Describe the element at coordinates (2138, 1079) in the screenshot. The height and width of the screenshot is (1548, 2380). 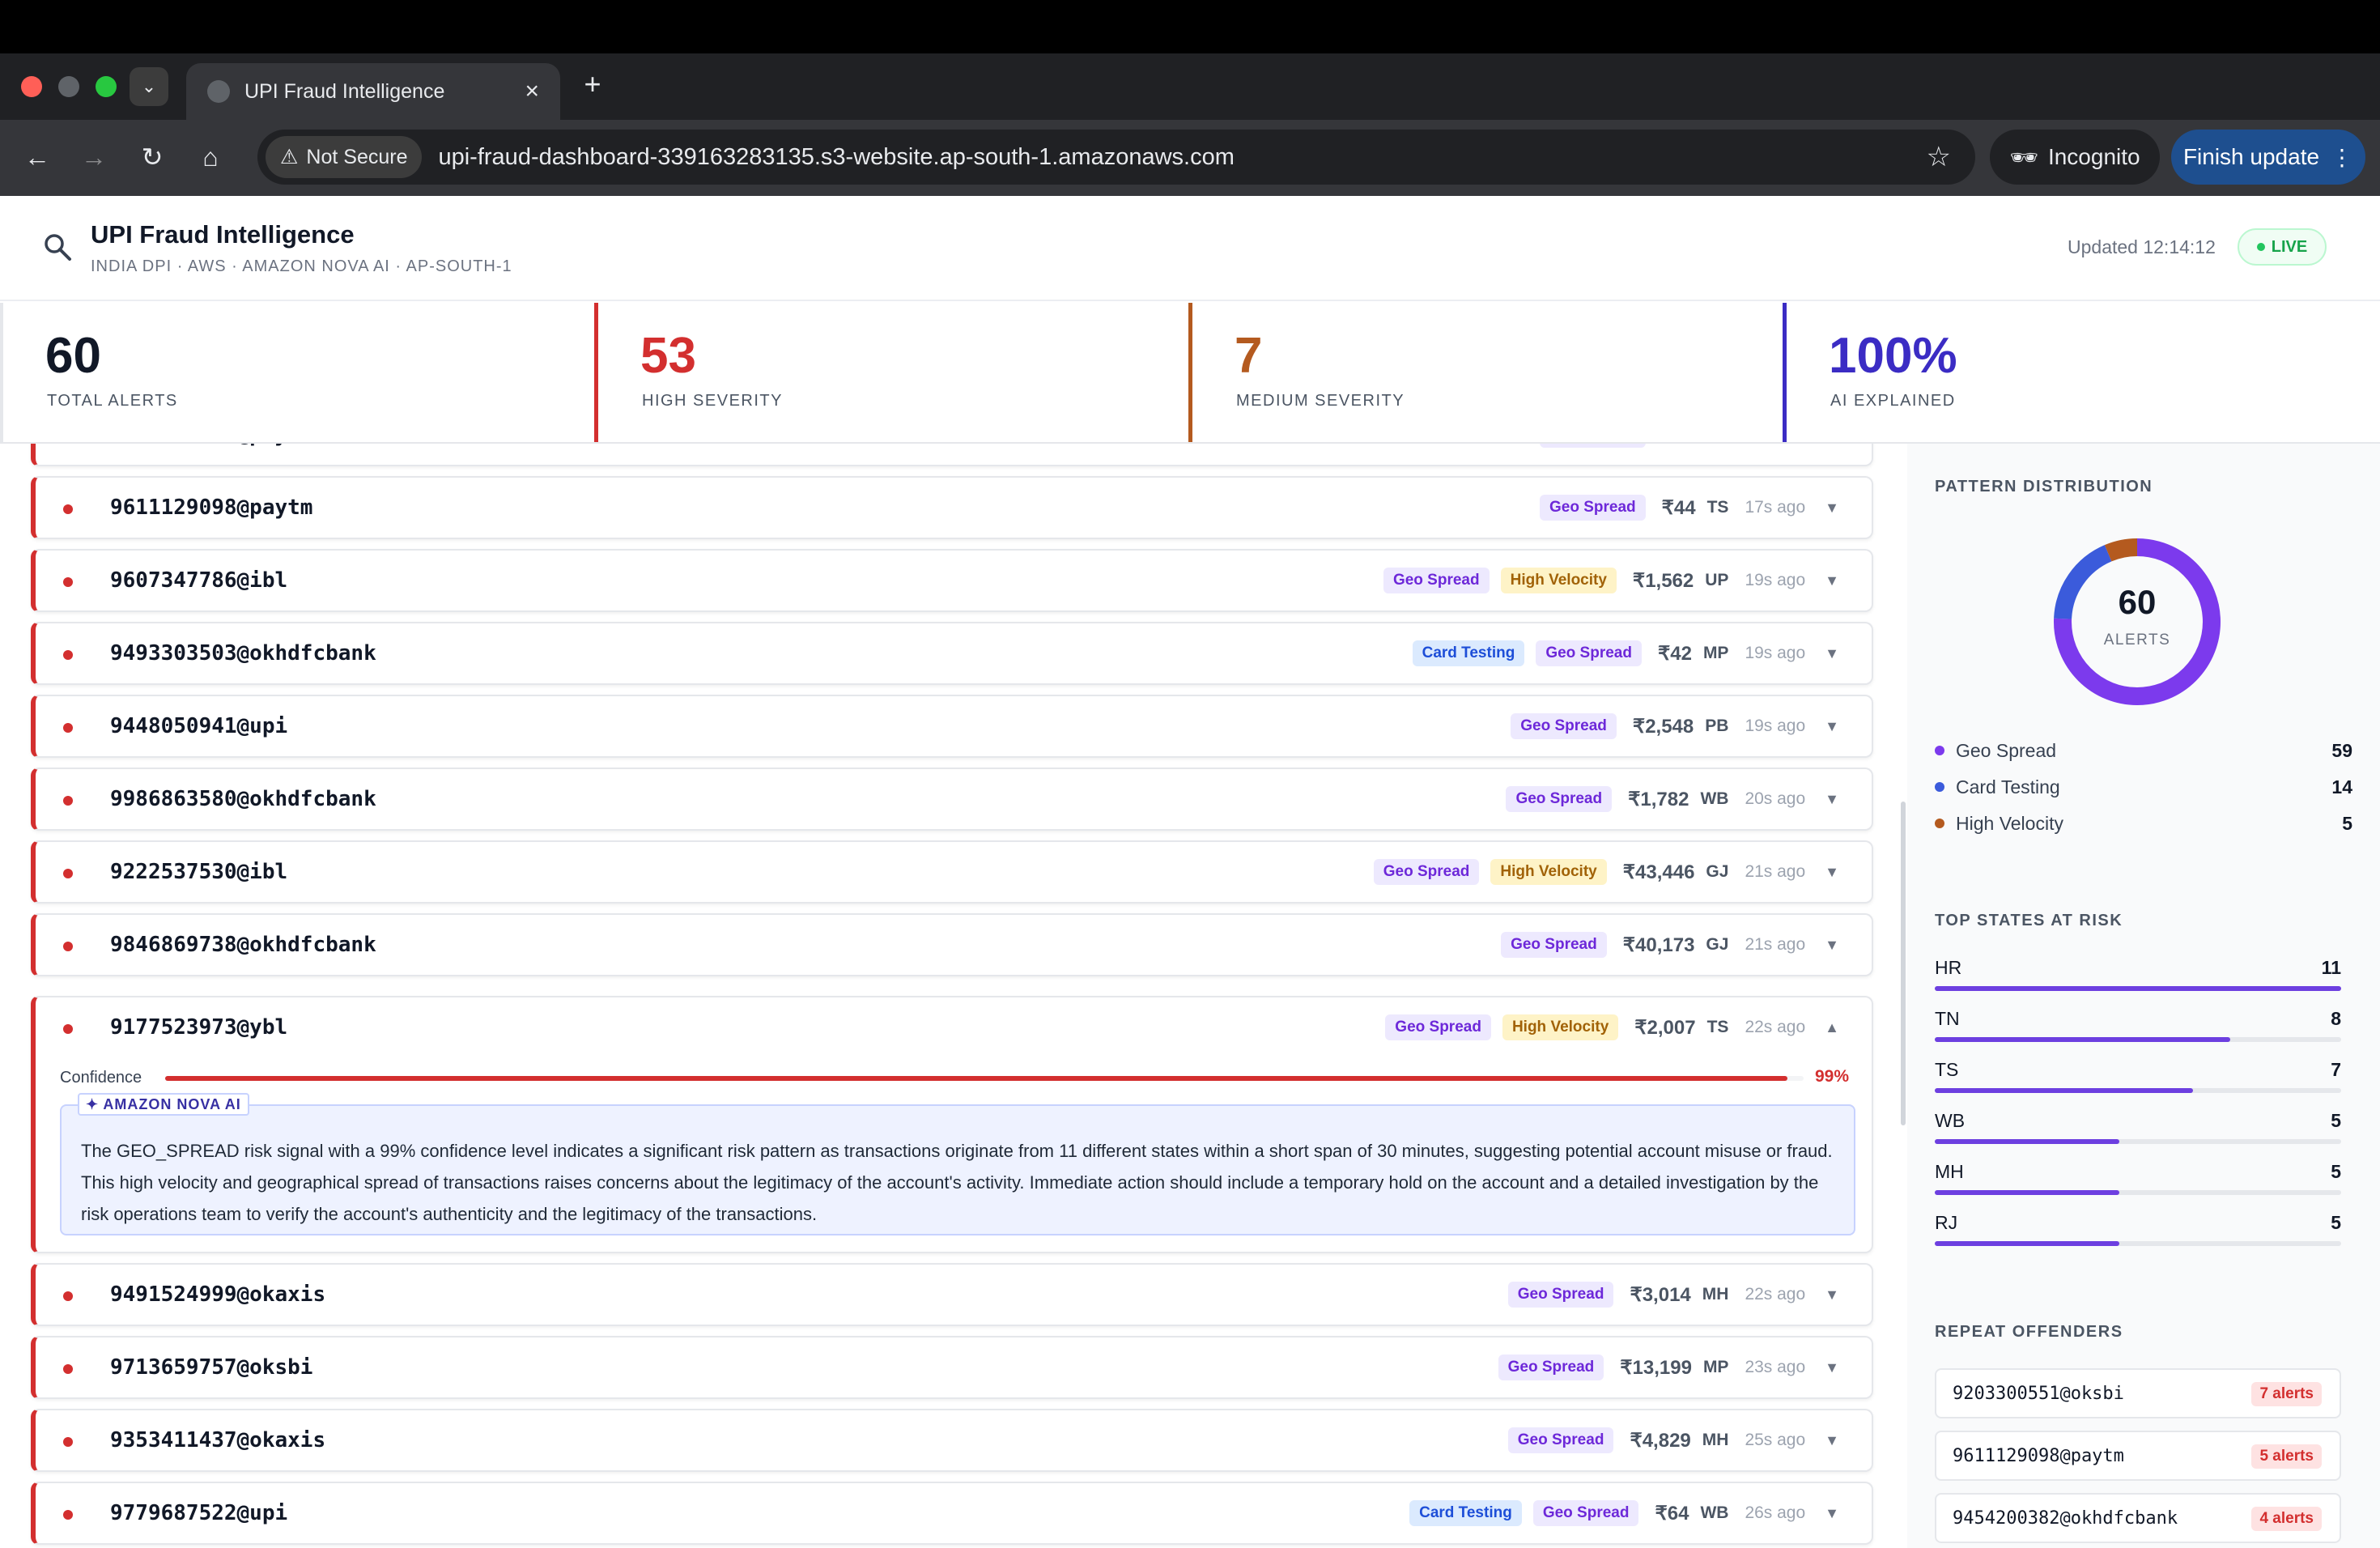
I see `state-row: TS 7` at that location.